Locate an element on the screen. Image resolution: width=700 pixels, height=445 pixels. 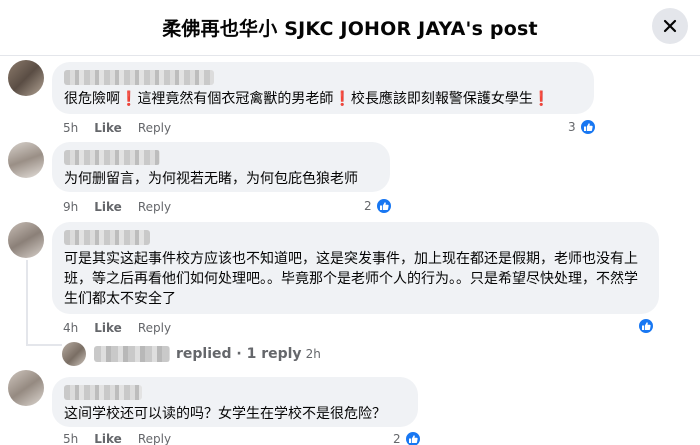
comment-bubble: 为何删留言，为何视若无睹，为何包庇色狼老师 is located at coordinates (221, 167).